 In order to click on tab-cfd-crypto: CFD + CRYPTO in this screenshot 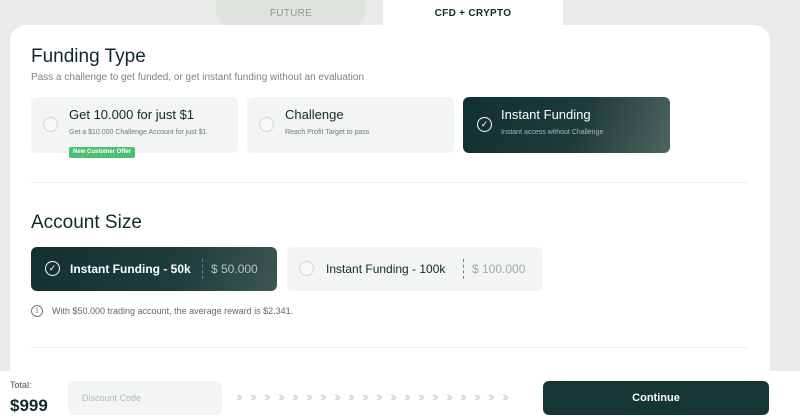, I will do `click(473, 13)`.